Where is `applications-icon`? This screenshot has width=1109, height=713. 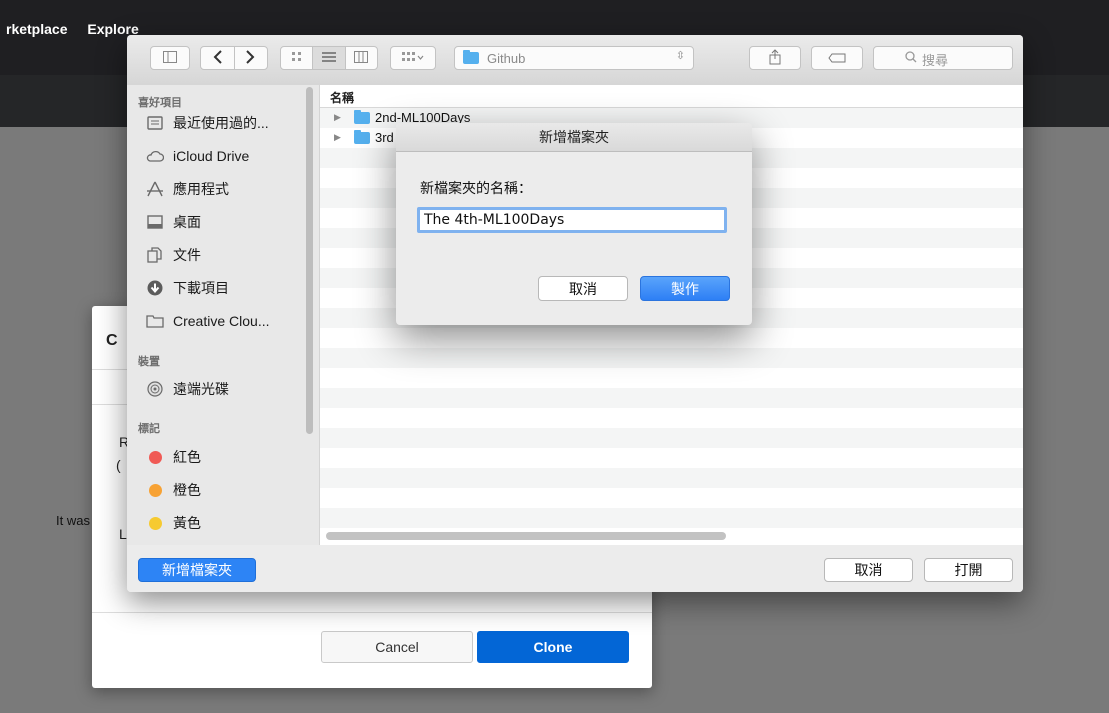
applications-icon is located at coordinates (155, 189).